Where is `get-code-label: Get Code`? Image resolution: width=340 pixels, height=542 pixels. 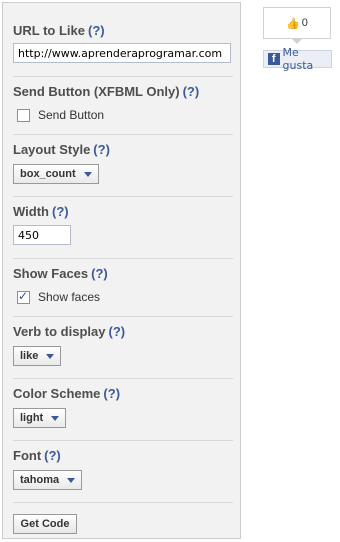 get-code-label: Get Code is located at coordinates (45, 524).